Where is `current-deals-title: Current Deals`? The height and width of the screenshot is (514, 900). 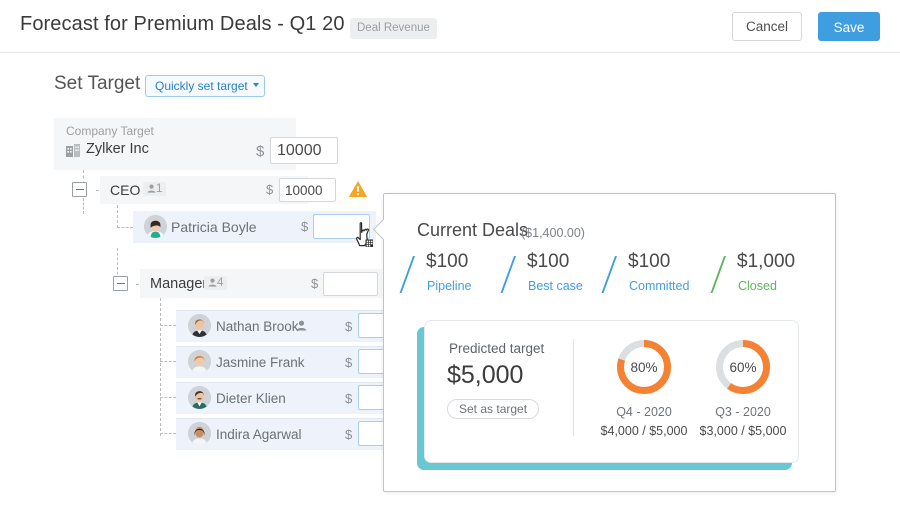
current-deals-title: Current Deals is located at coordinates (473, 230).